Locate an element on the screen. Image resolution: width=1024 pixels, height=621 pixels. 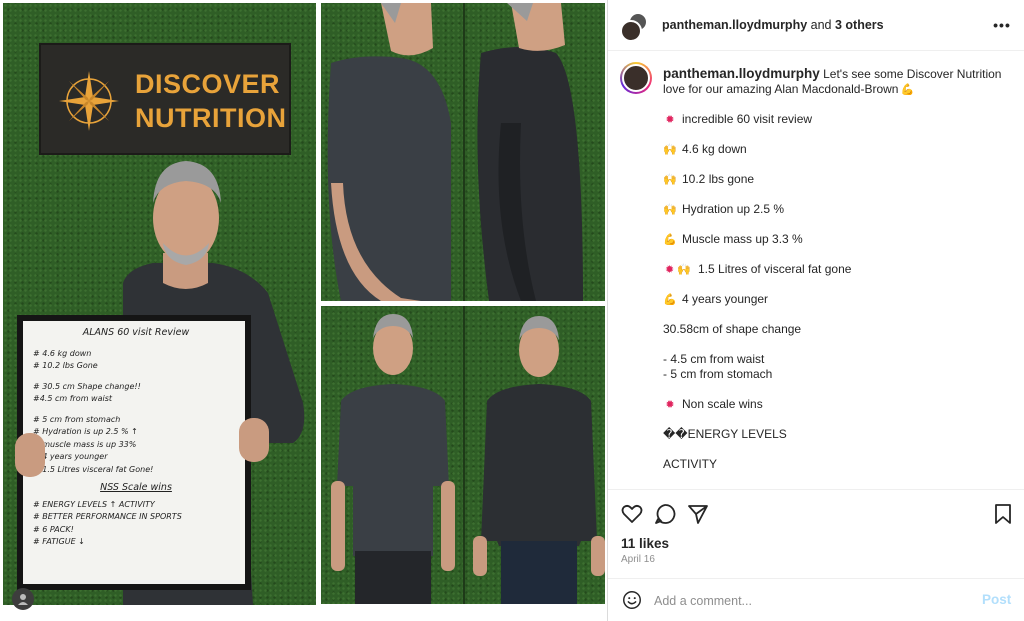
caption-line: ��ENERGY LEVELS is located at coordinates (725, 434).